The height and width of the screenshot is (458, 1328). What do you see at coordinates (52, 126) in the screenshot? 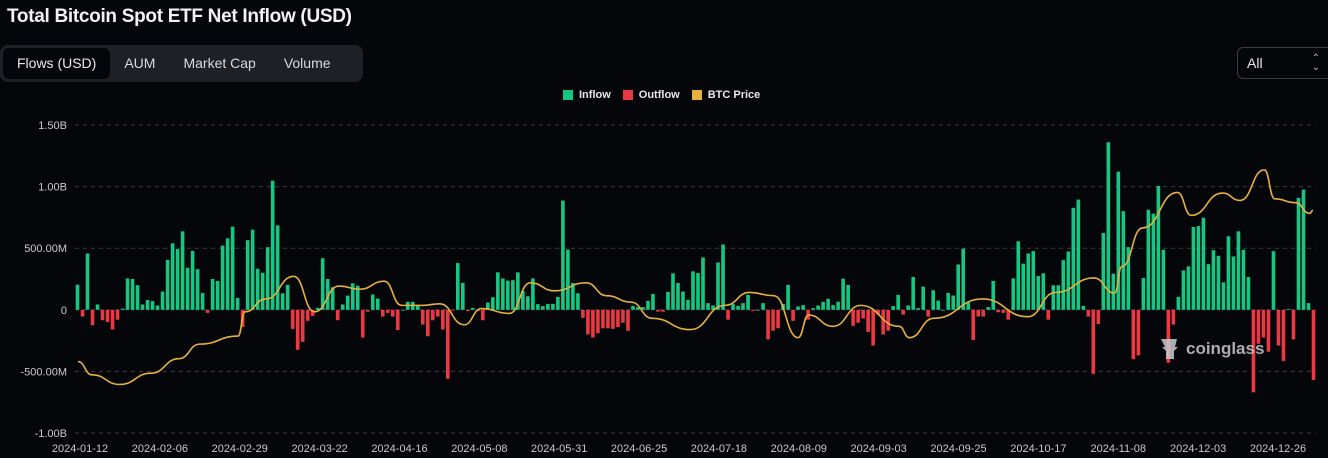
I see `y-tick-label: 1.50B` at bounding box center [52, 126].